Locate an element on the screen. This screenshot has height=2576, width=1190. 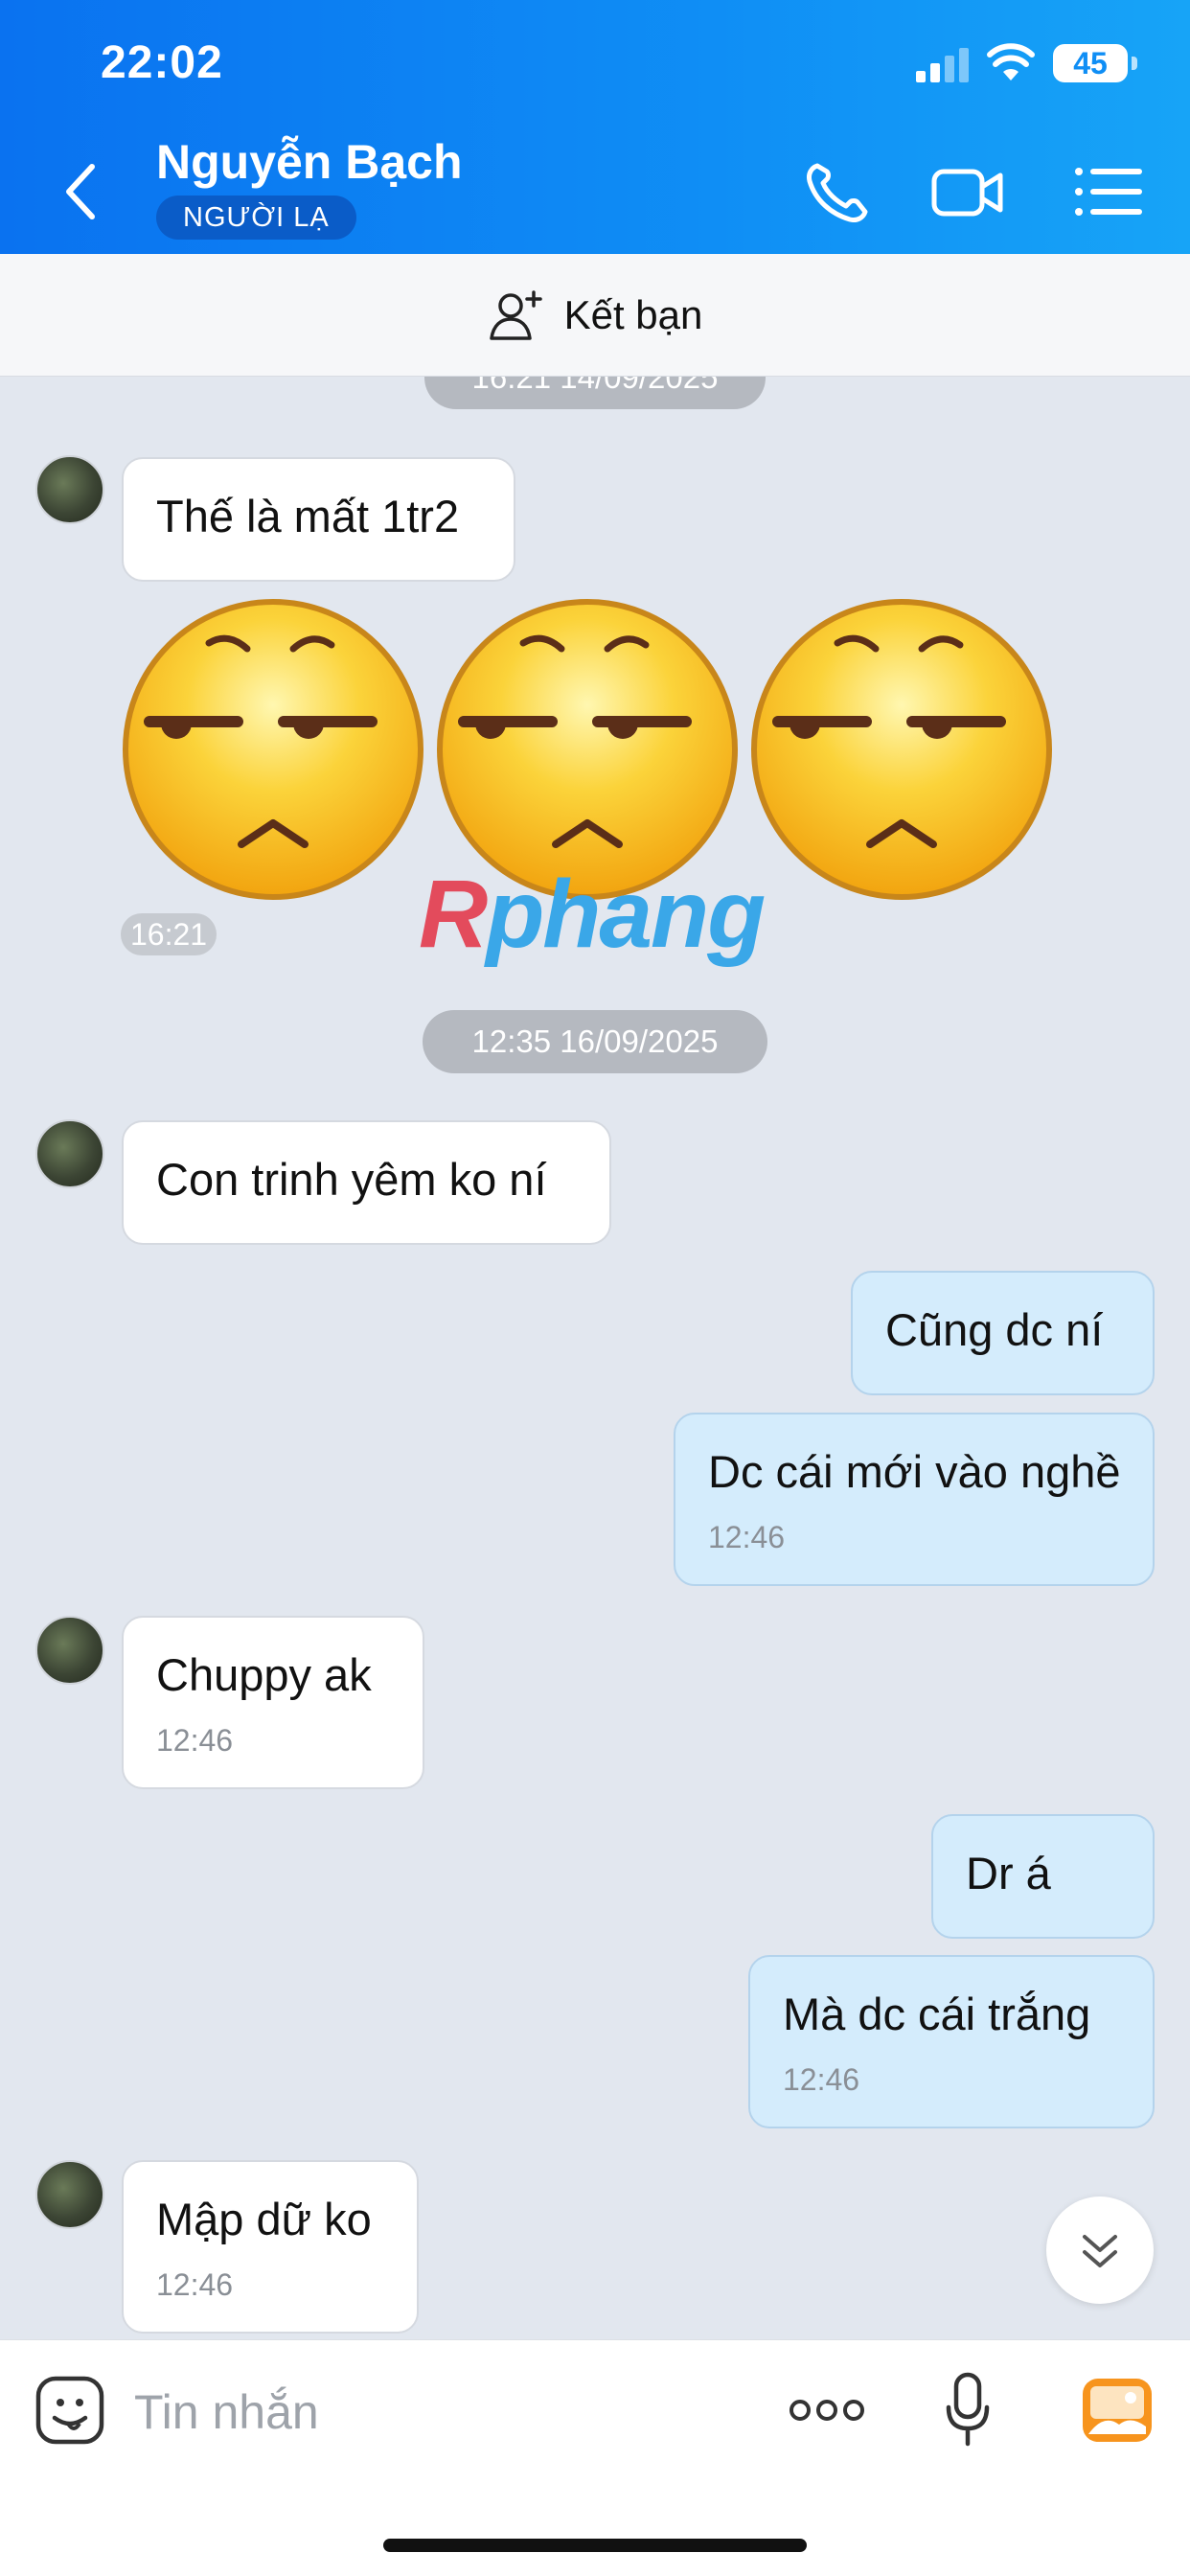
sticker-emoji-icon is located at coordinates (70, 2410).